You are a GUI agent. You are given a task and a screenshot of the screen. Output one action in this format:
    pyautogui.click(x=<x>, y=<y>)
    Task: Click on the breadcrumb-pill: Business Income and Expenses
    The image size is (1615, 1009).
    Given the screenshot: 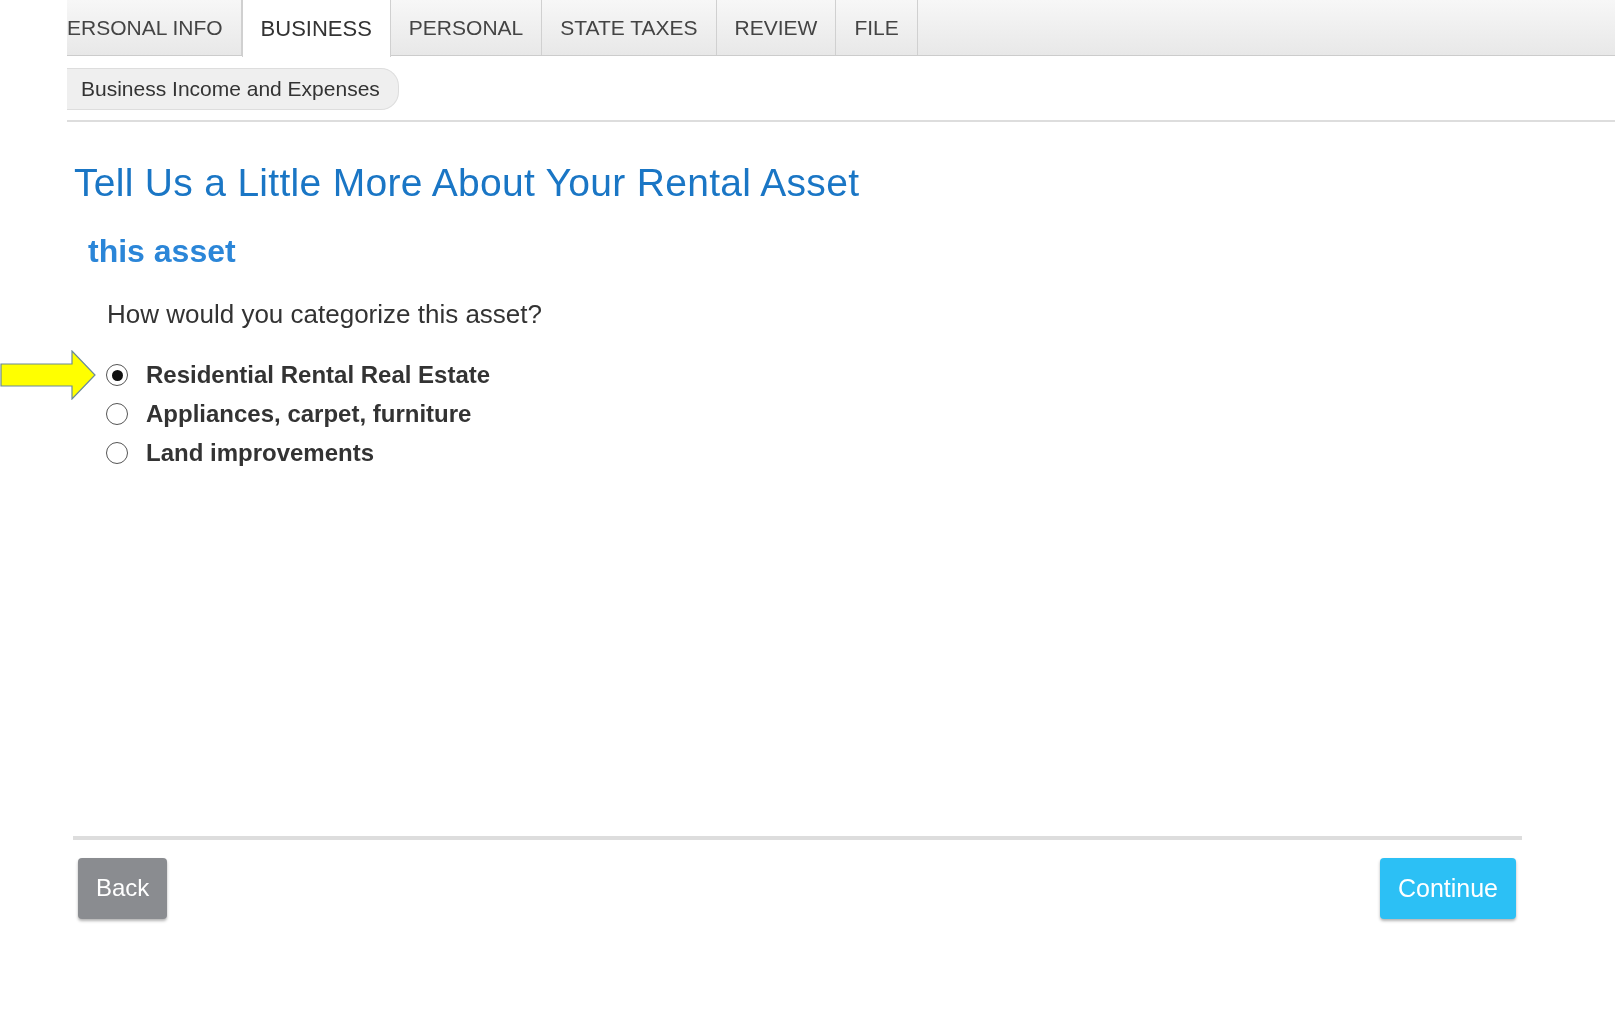 What is the action you would take?
    pyautogui.click(x=233, y=89)
    